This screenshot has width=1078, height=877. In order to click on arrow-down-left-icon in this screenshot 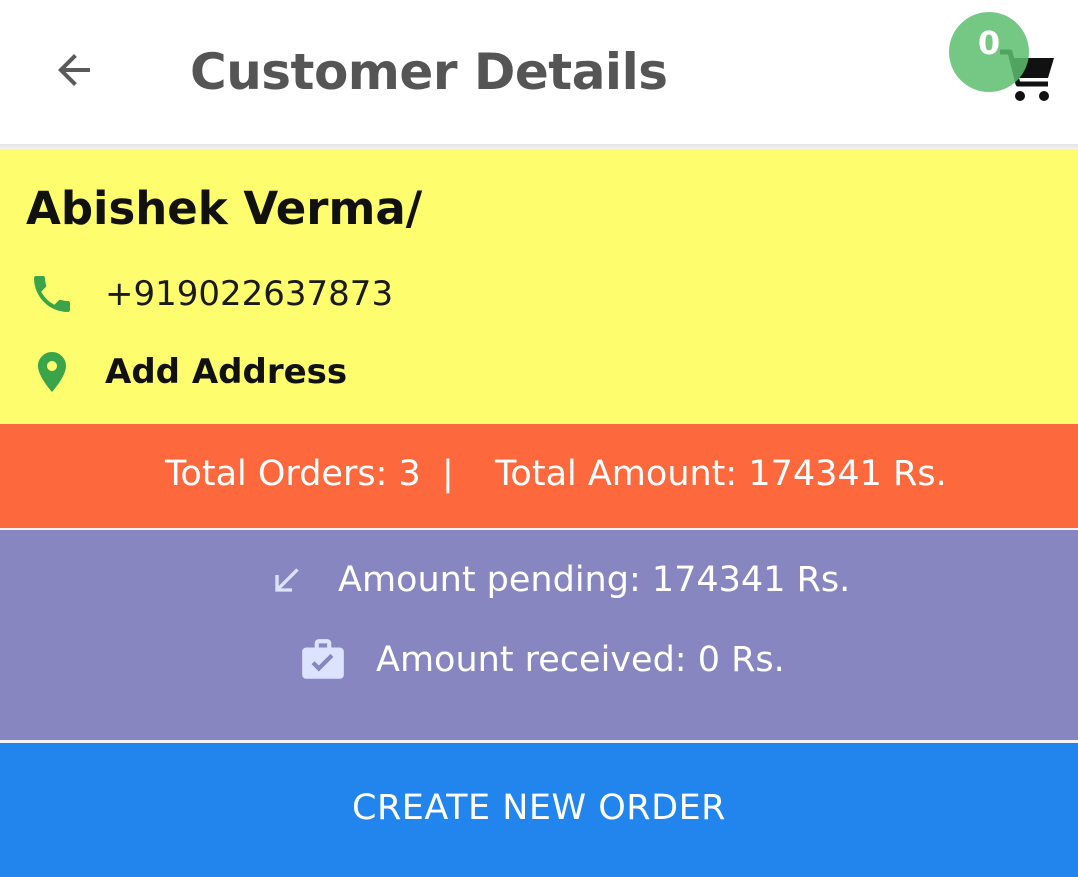, I will do `click(287, 580)`.